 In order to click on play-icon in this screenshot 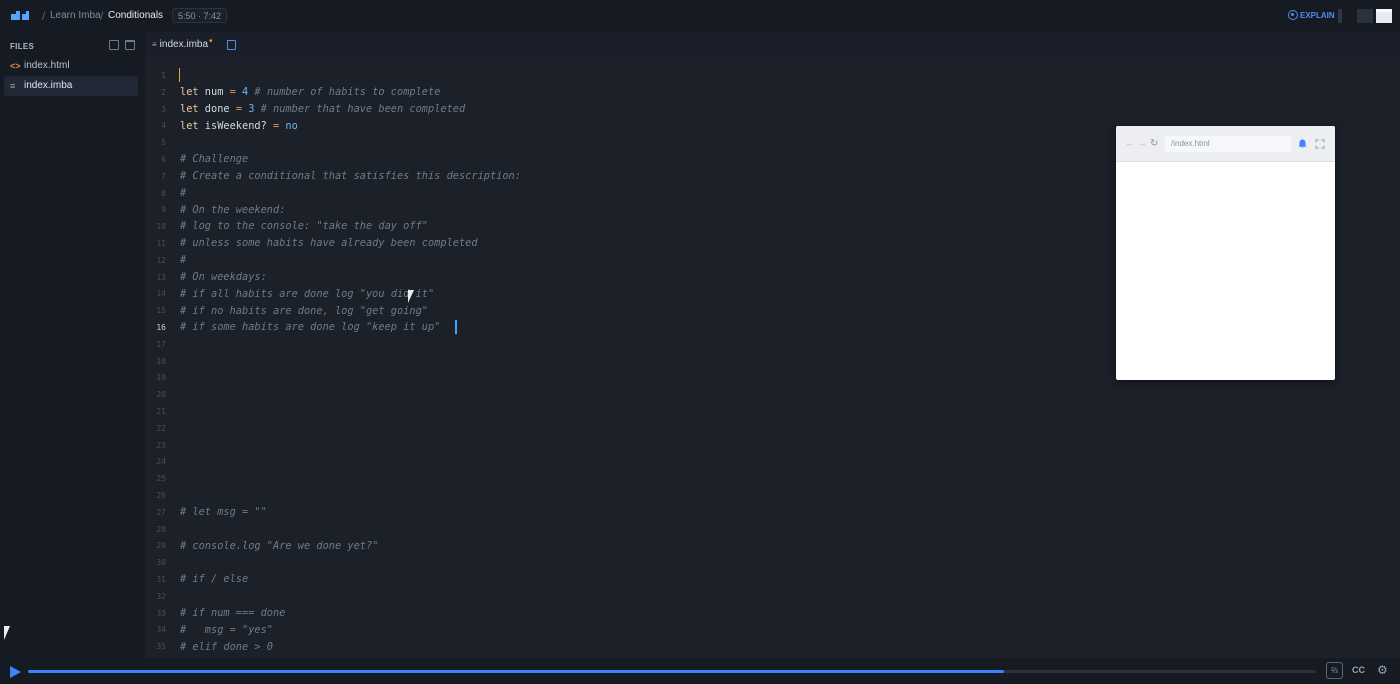, I will do `click(15, 672)`.